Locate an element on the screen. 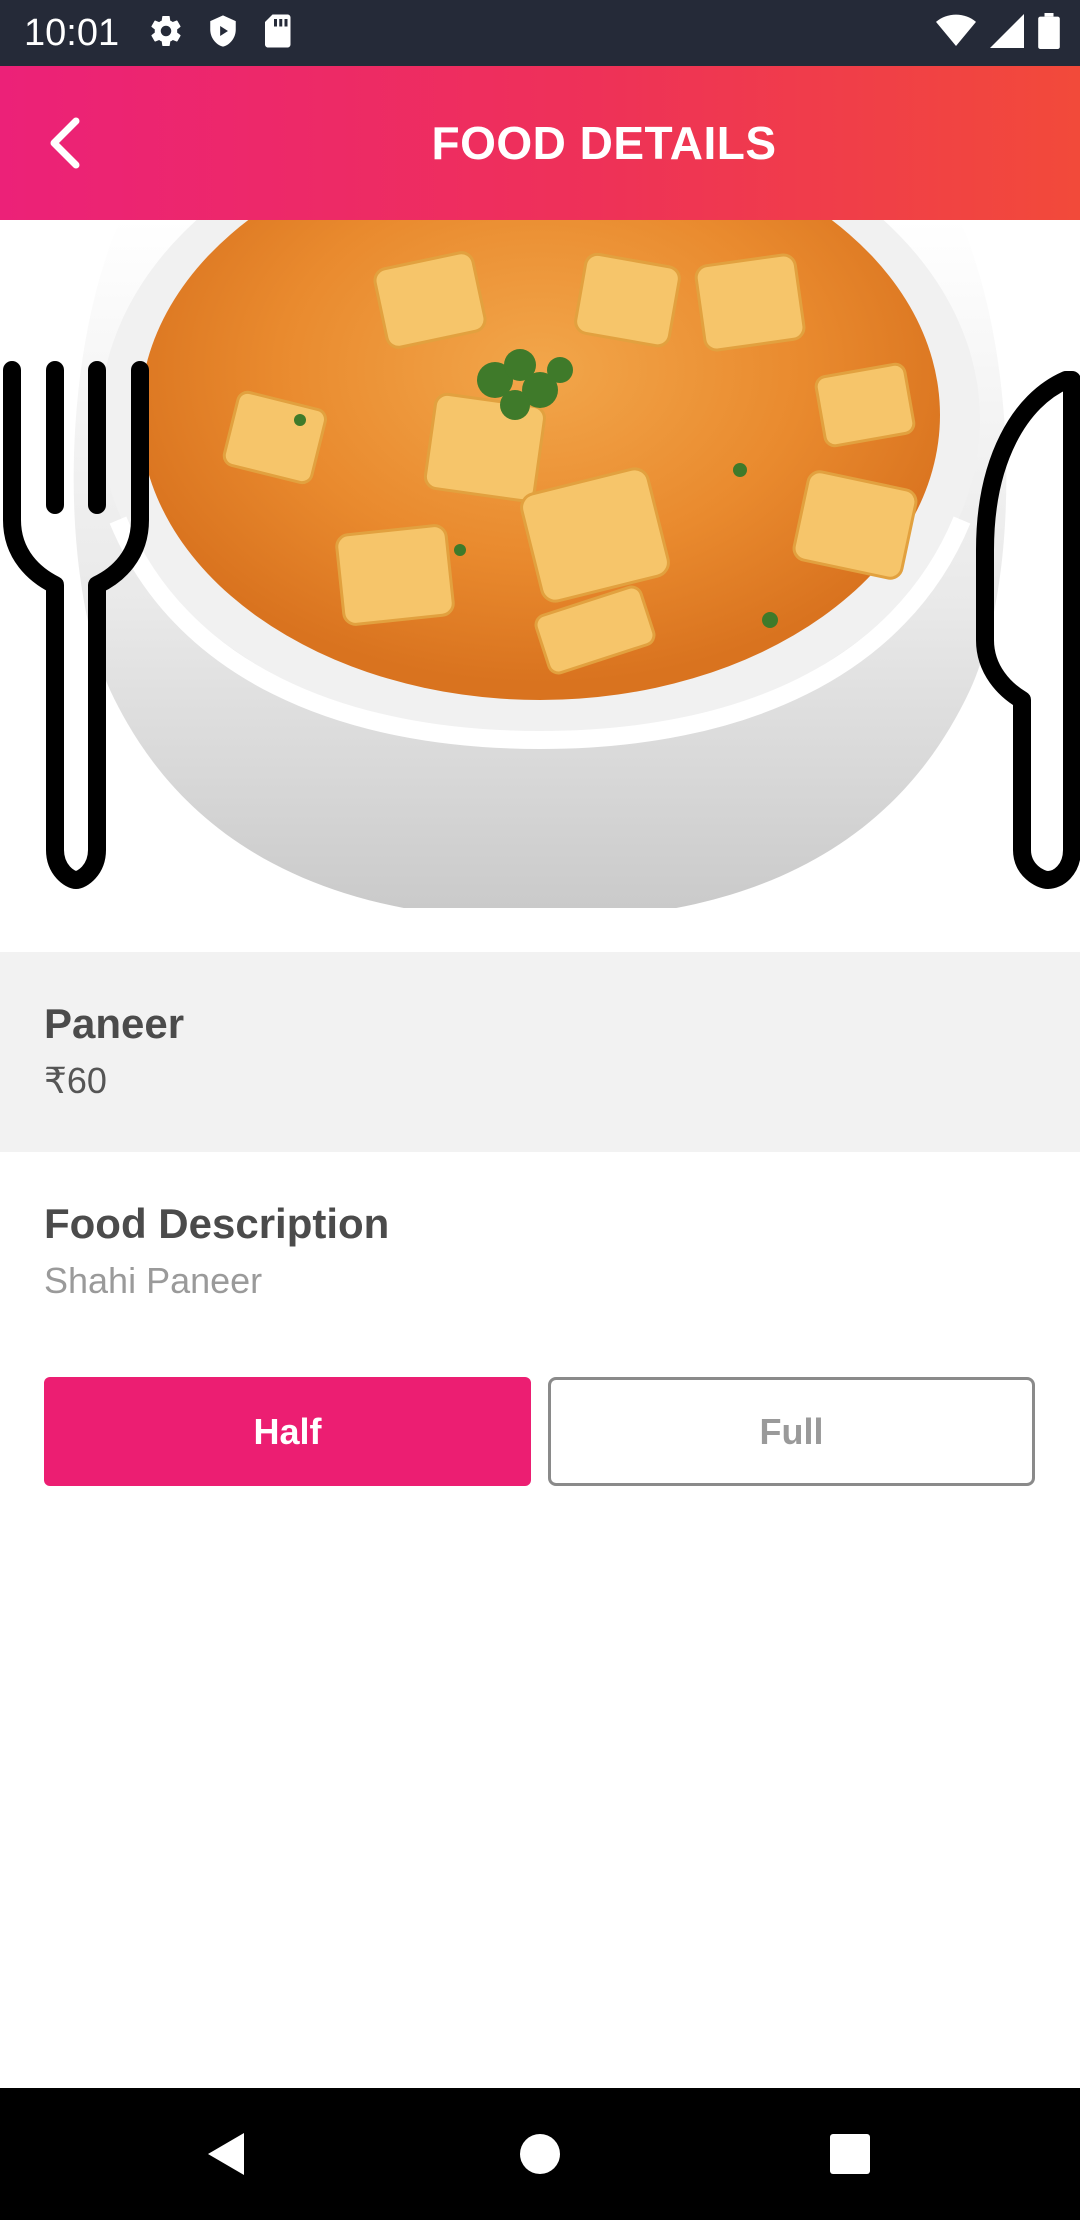 This screenshot has height=2220, width=1080. status-time: 10:01 is located at coordinates (72, 33).